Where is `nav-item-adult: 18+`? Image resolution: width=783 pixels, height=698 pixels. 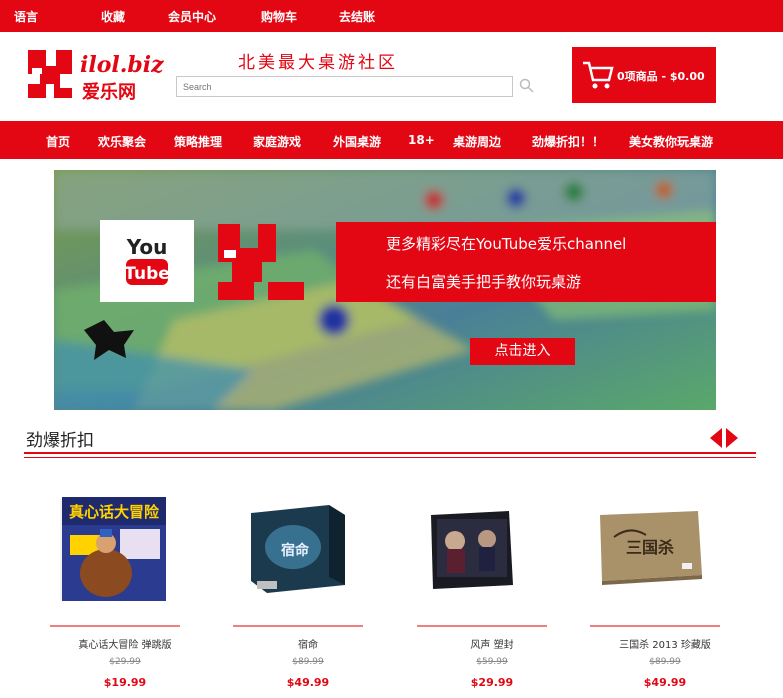 nav-item-adult: 18+ is located at coordinates (421, 140).